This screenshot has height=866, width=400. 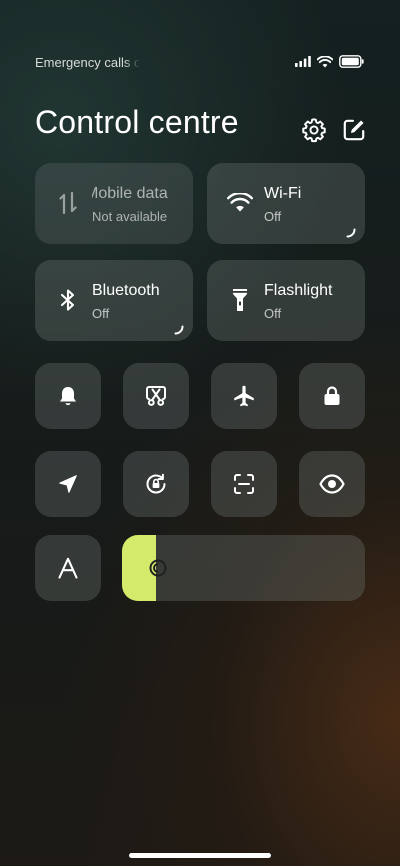 I want to click on lock-toggle, so click(x=332, y=396).